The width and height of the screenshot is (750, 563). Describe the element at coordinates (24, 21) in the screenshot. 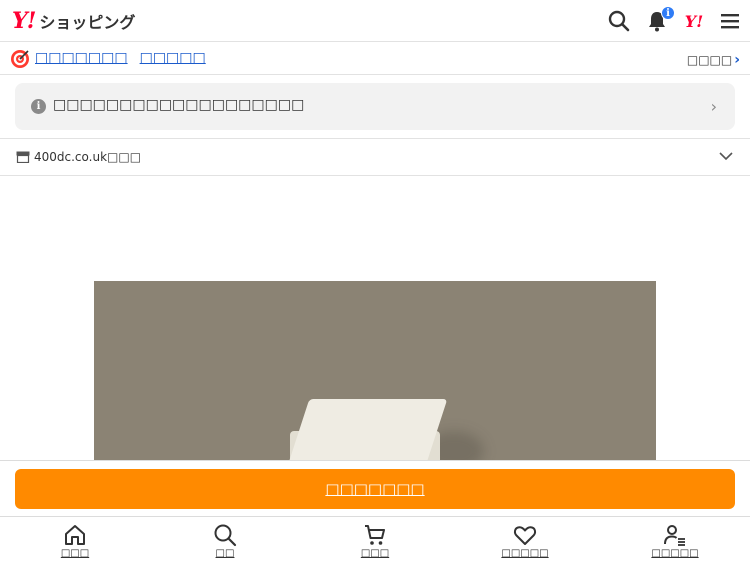

I see `logo-y-mark: Y!` at that location.